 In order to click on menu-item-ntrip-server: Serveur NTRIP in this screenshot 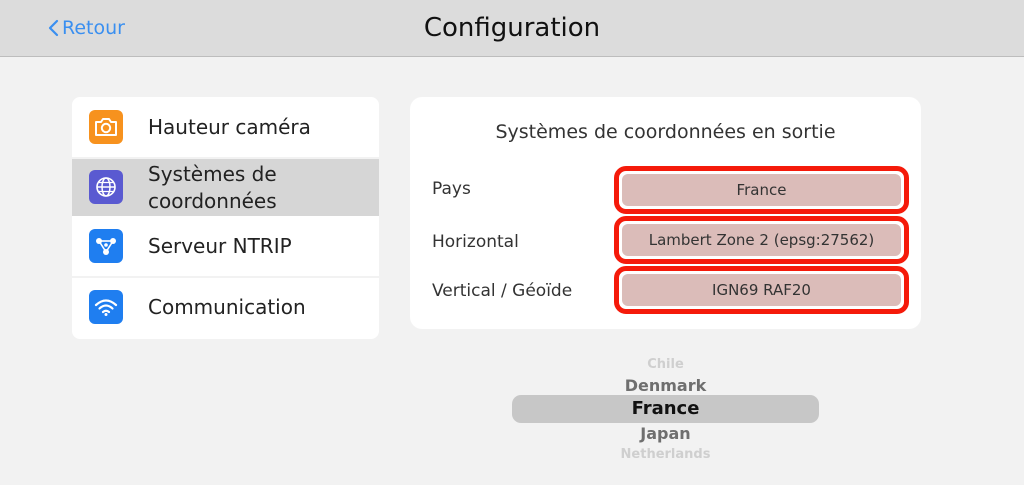, I will do `click(225, 246)`.